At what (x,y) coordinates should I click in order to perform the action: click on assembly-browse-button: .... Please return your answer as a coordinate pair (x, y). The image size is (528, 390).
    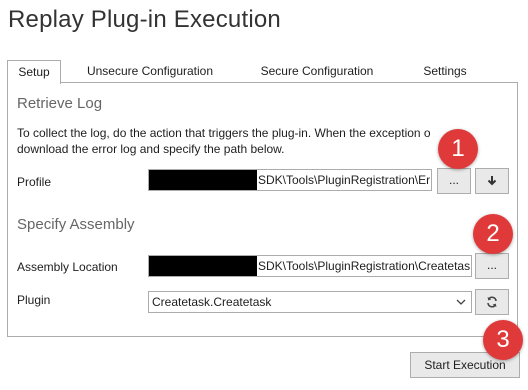
    Looking at the image, I should click on (492, 266).